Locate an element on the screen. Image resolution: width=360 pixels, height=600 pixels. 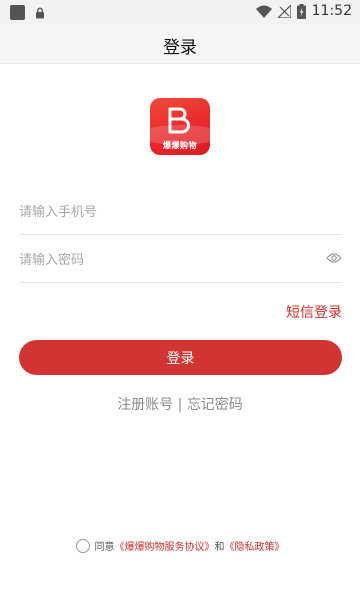
eye-icon is located at coordinates (334, 258).